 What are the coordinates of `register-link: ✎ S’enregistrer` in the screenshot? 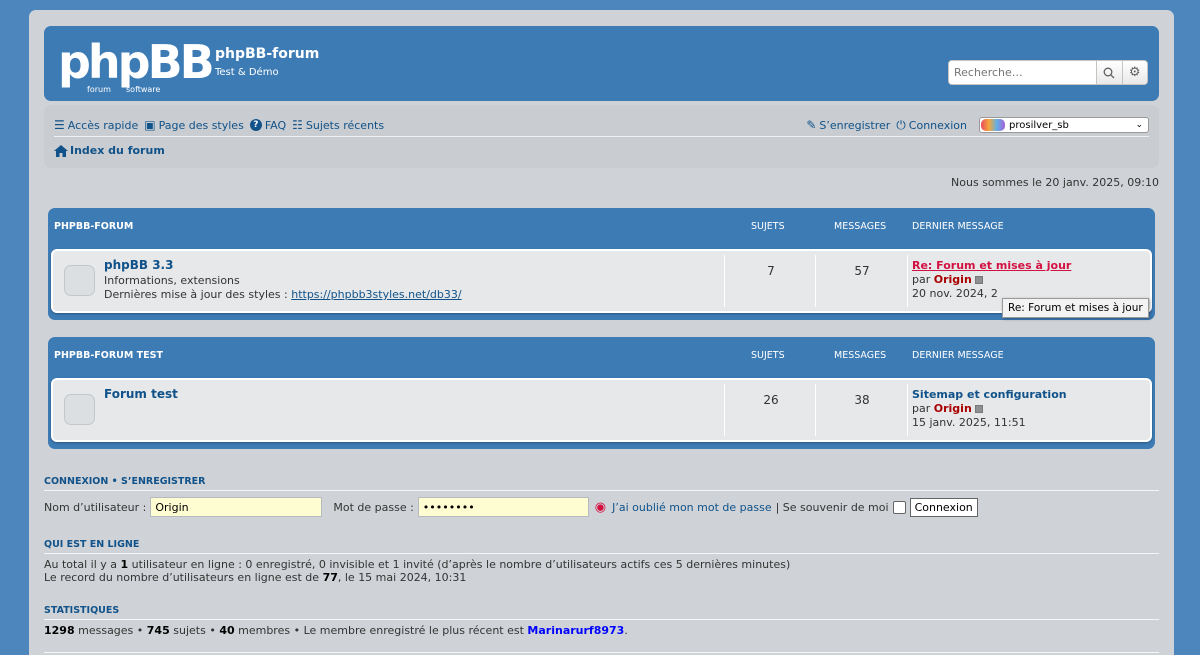 It's located at (848, 125).